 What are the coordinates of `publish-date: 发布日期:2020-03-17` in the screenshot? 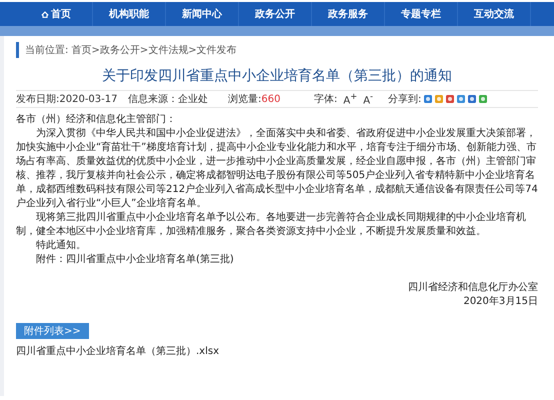 It's located at (67, 99).